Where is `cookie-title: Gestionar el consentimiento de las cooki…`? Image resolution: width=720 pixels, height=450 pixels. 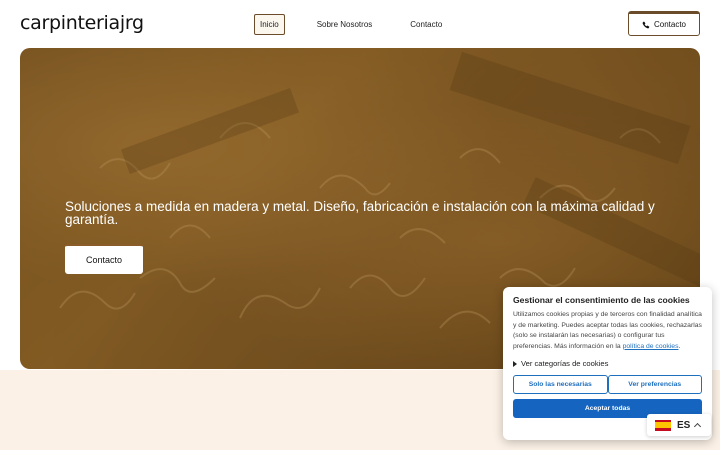 cookie-title: Gestionar el consentimiento de las cooki… is located at coordinates (601, 300).